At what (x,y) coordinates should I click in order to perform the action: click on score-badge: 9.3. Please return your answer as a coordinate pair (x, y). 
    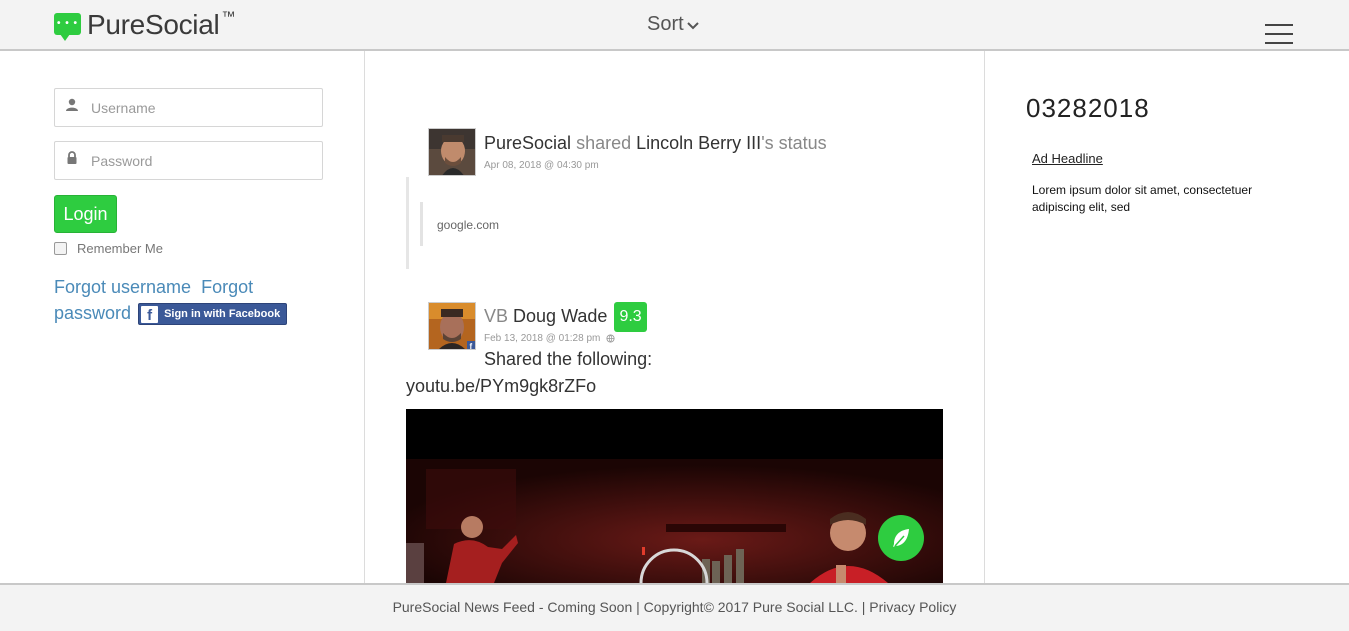
    Looking at the image, I should click on (630, 317).